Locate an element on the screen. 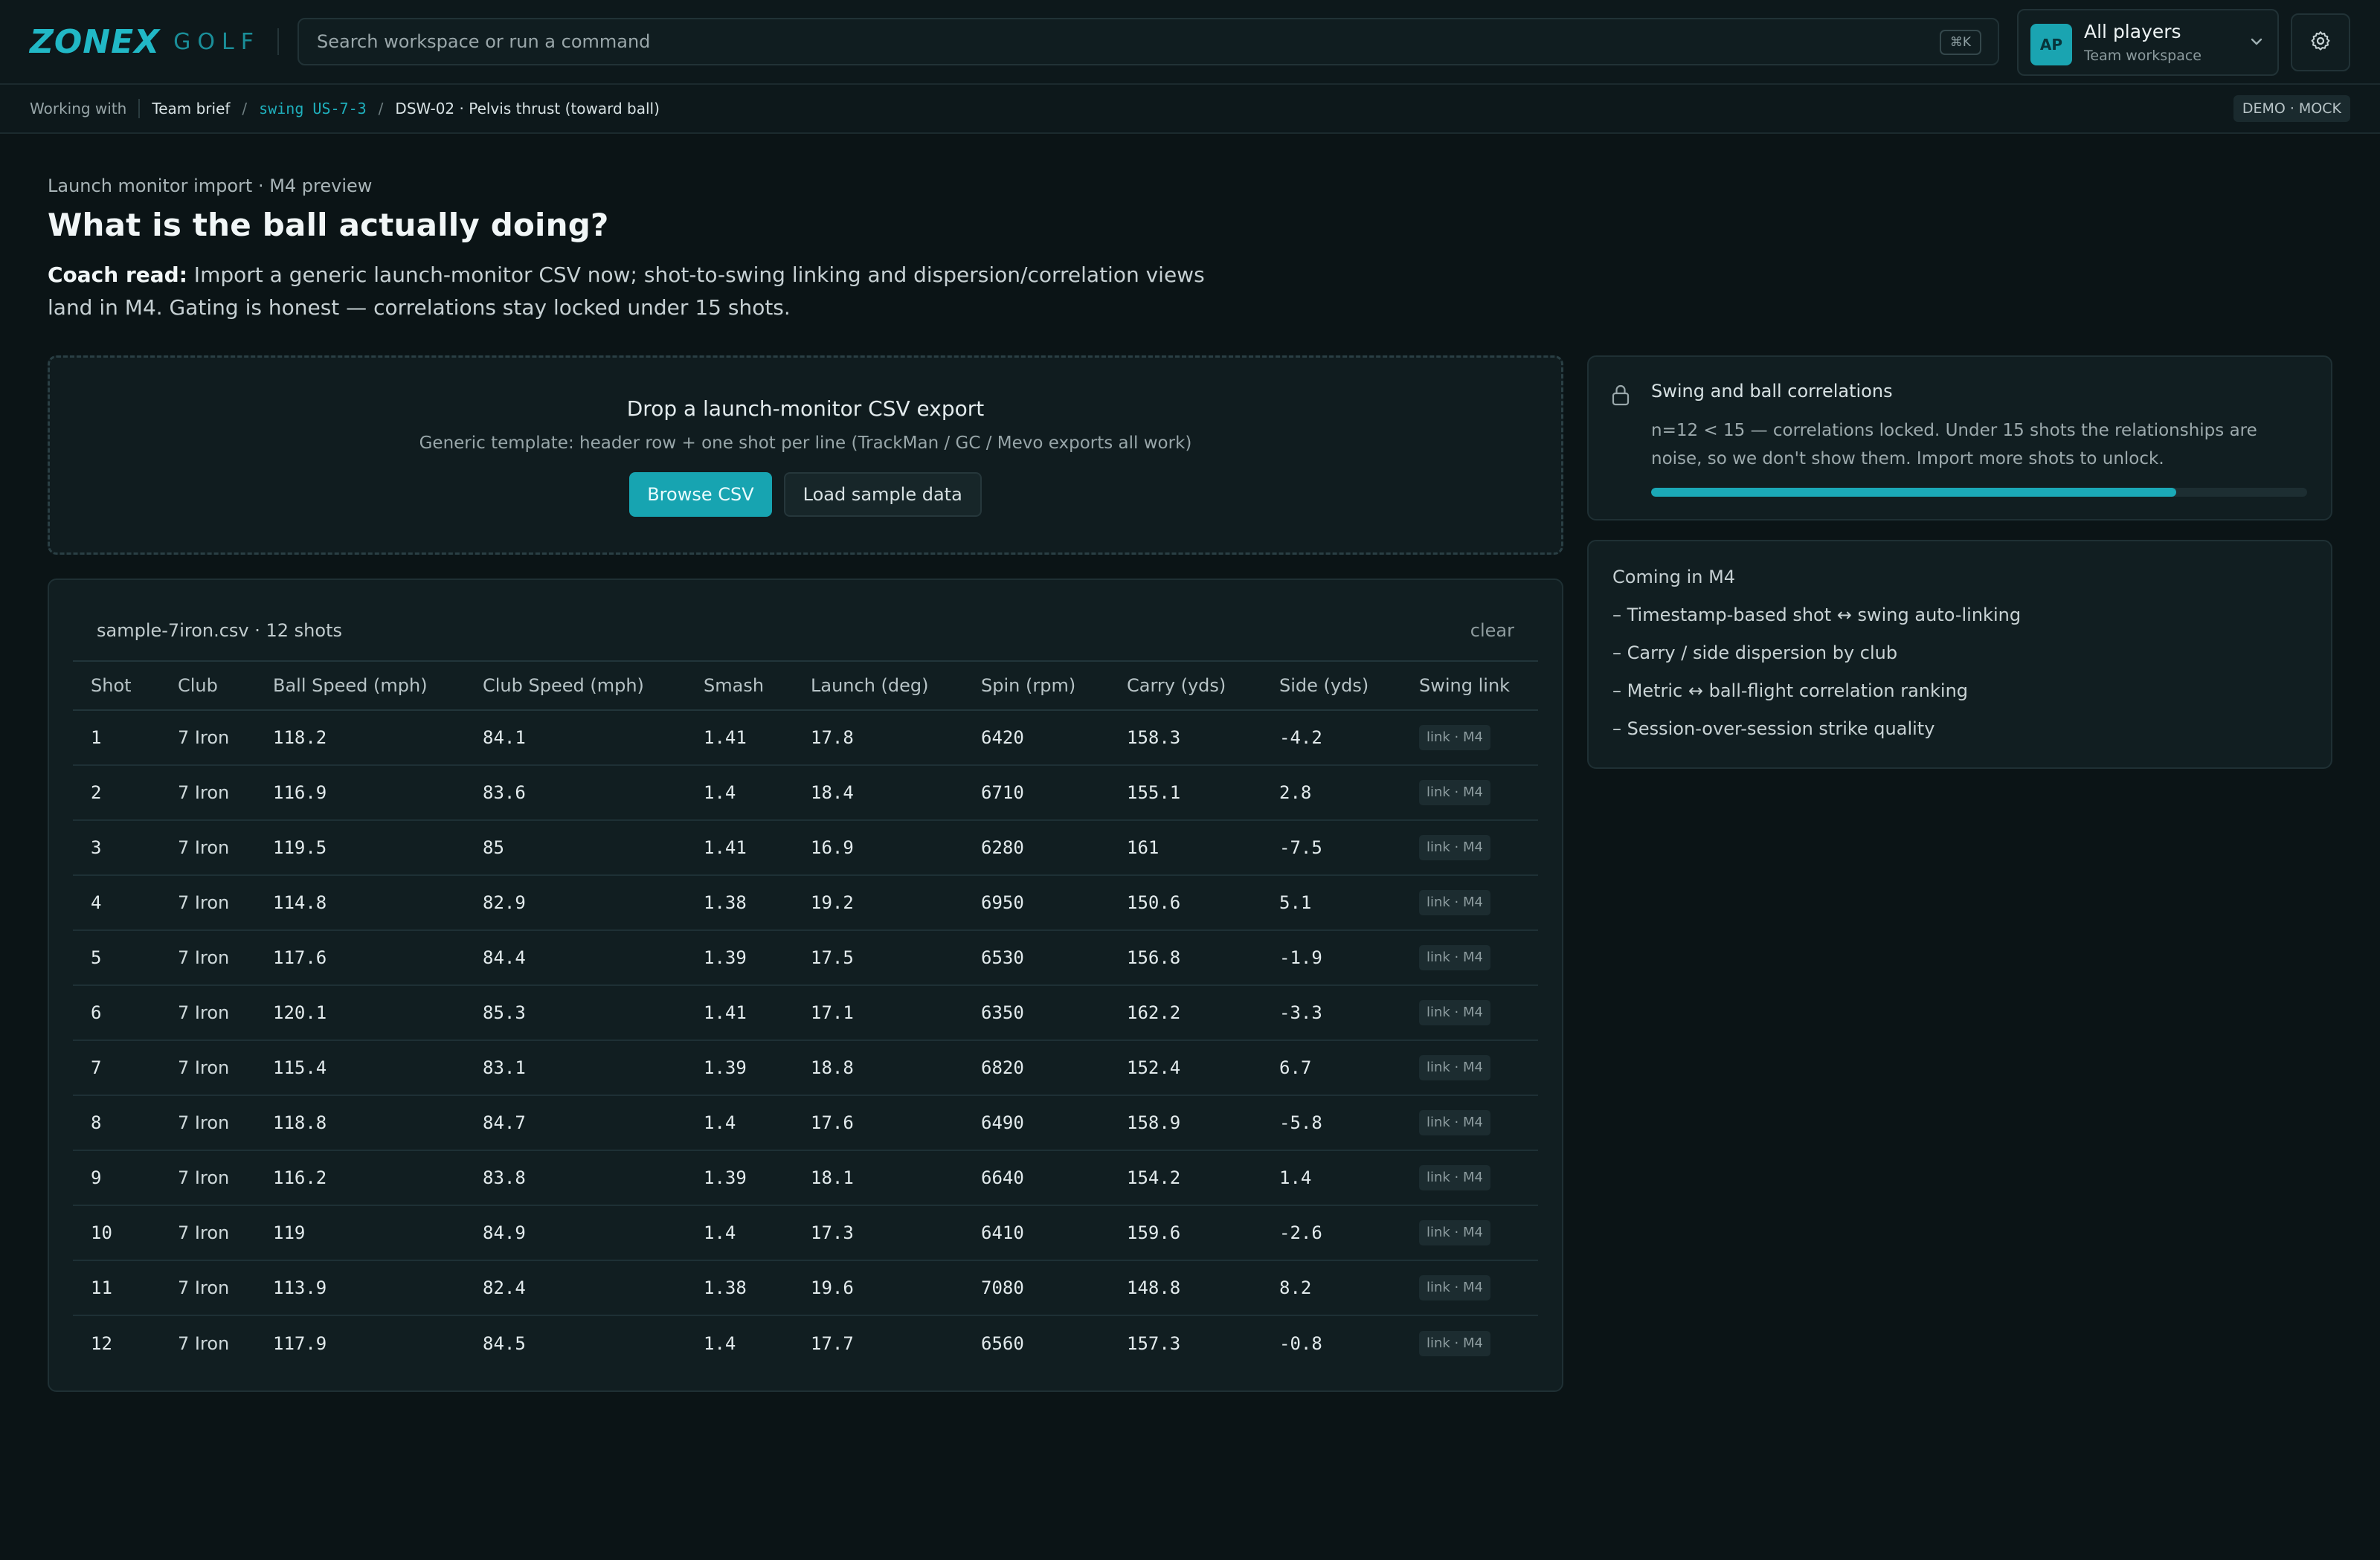 The width and height of the screenshot is (2380, 1560). carry-cell: 161 is located at coordinates (1185, 848).